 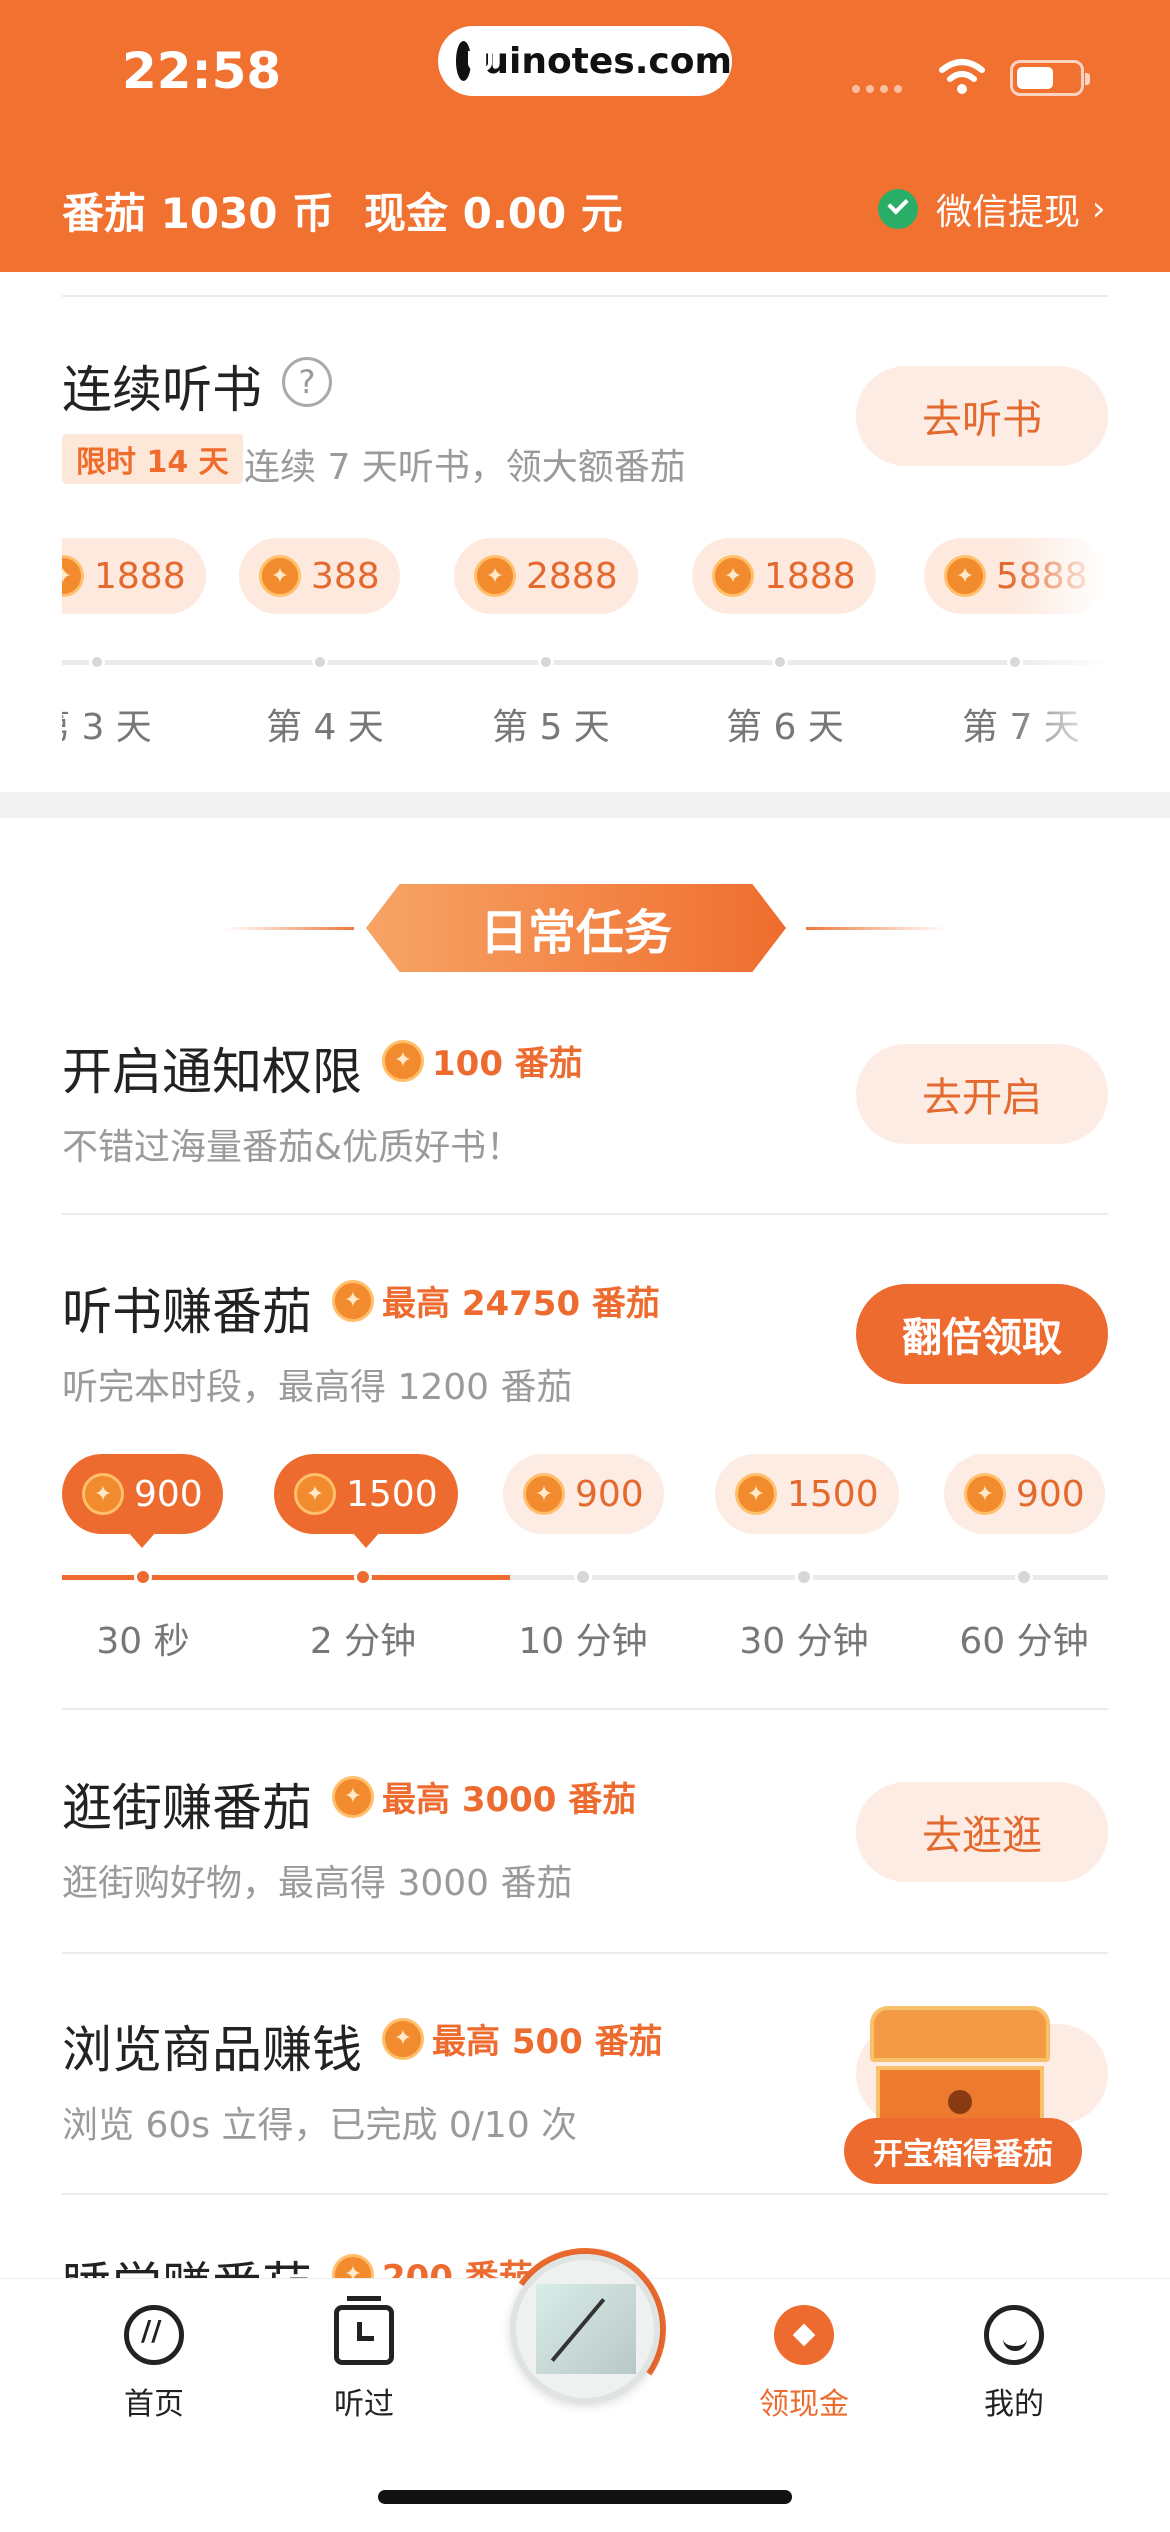 What do you see at coordinates (187, 1808) in the screenshot?
I see `task-title-shopping: 逛街赚番茄` at bounding box center [187, 1808].